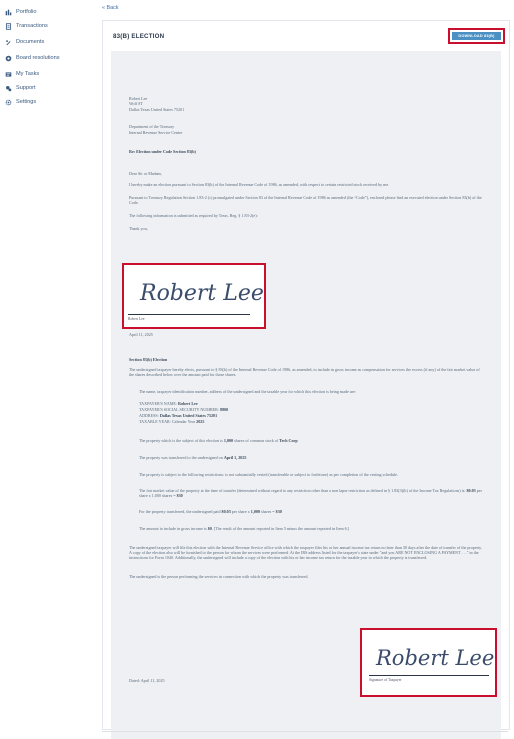 This screenshot has width=514, height=739. Describe the element at coordinates (228, 440) in the screenshot. I see `item-2-shares: 1,000` at that location.